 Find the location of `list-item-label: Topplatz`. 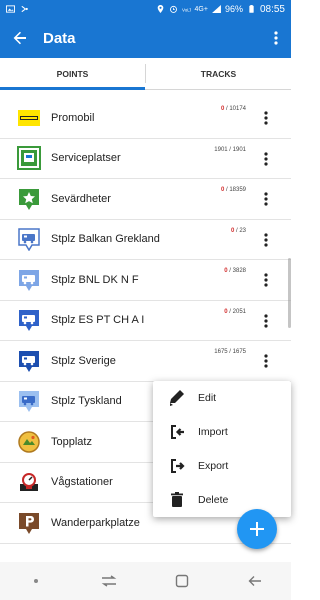

list-item-label: Topplatz is located at coordinates (71, 441).